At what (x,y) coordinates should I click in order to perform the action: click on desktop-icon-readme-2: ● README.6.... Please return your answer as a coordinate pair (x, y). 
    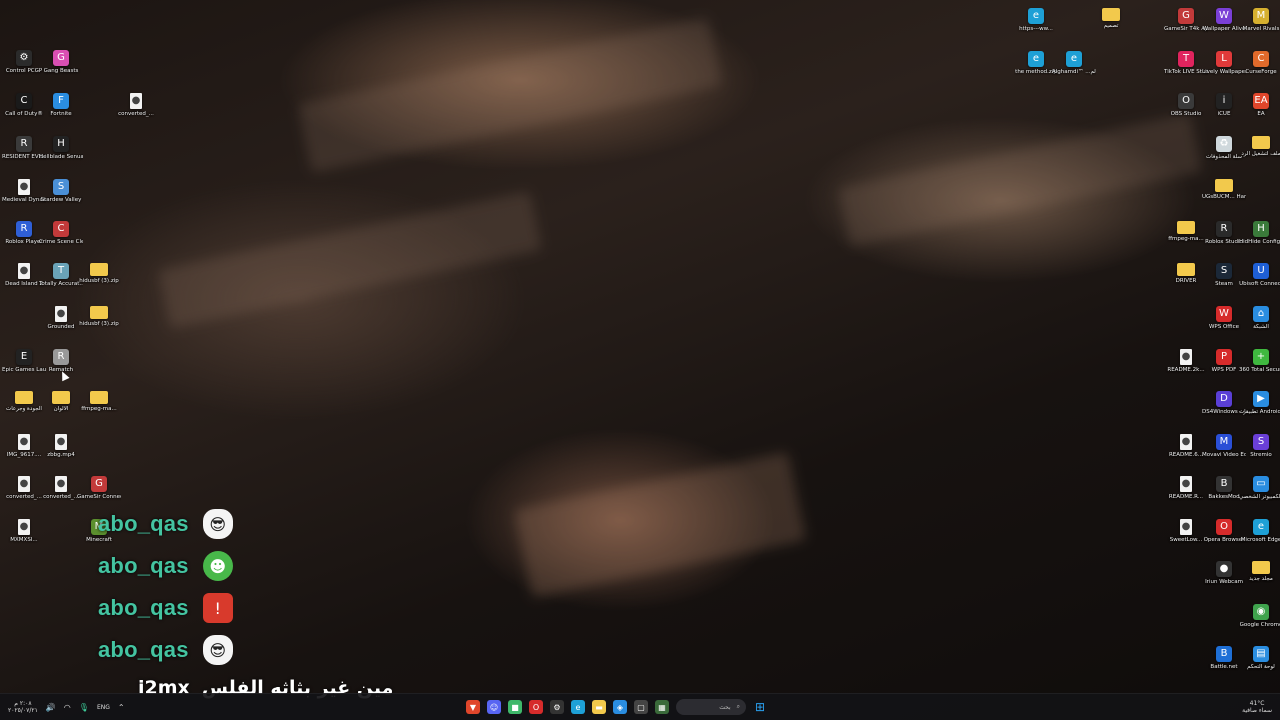
    Looking at the image, I should click on (1186, 446).